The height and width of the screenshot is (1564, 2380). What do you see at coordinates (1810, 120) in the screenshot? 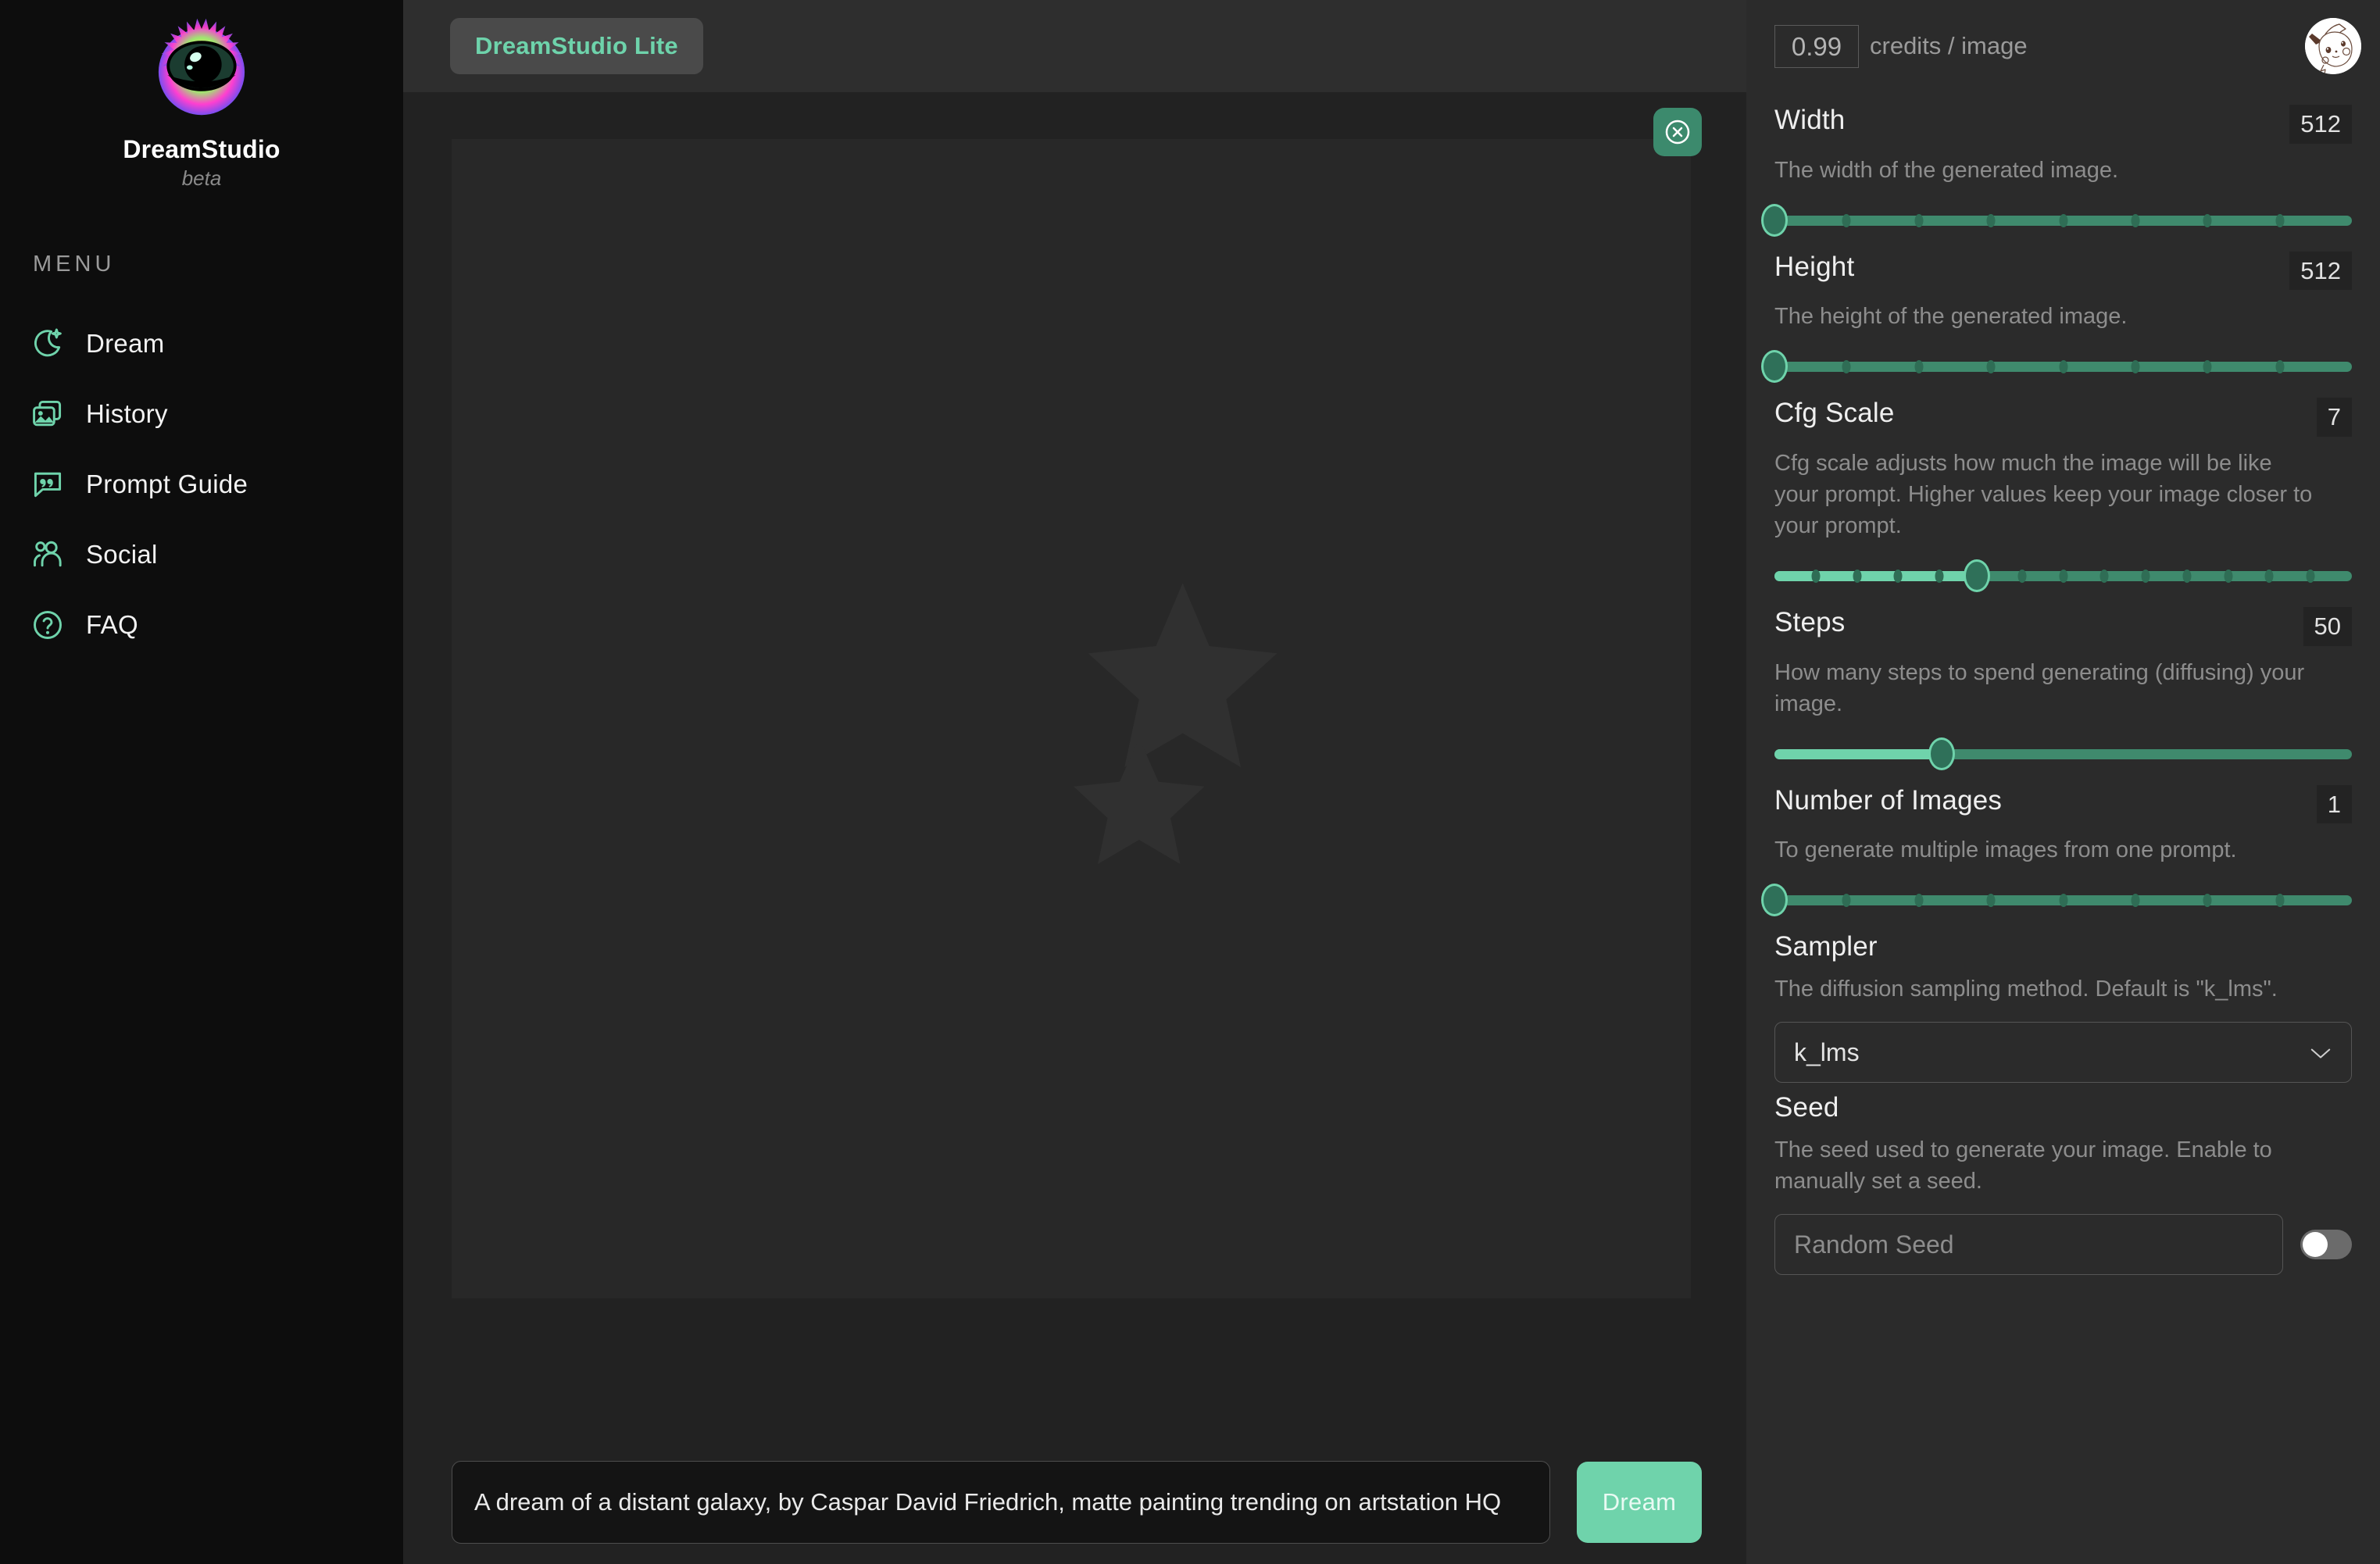
I see `setting-title: Width` at bounding box center [1810, 120].